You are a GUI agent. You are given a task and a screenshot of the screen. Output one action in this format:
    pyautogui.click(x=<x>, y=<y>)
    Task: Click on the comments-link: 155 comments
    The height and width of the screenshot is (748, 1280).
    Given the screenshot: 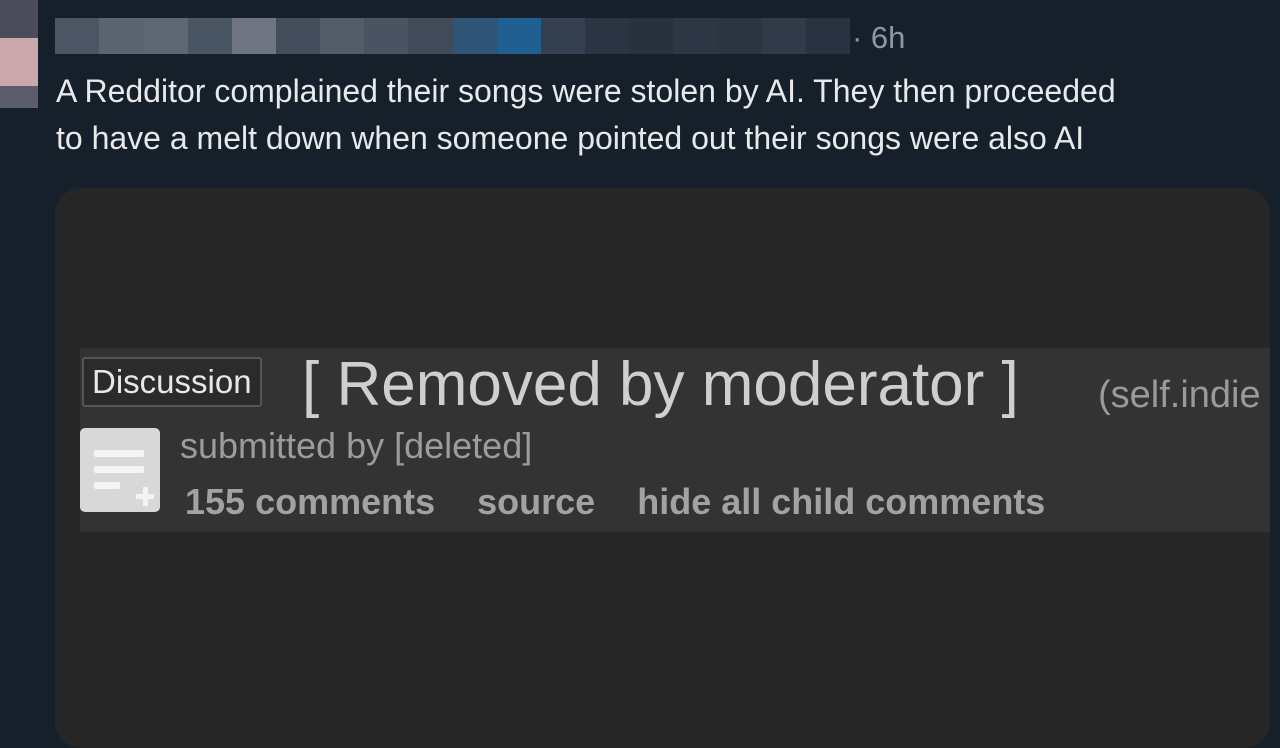 What is the action you would take?
    pyautogui.click(x=310, y=501)
    